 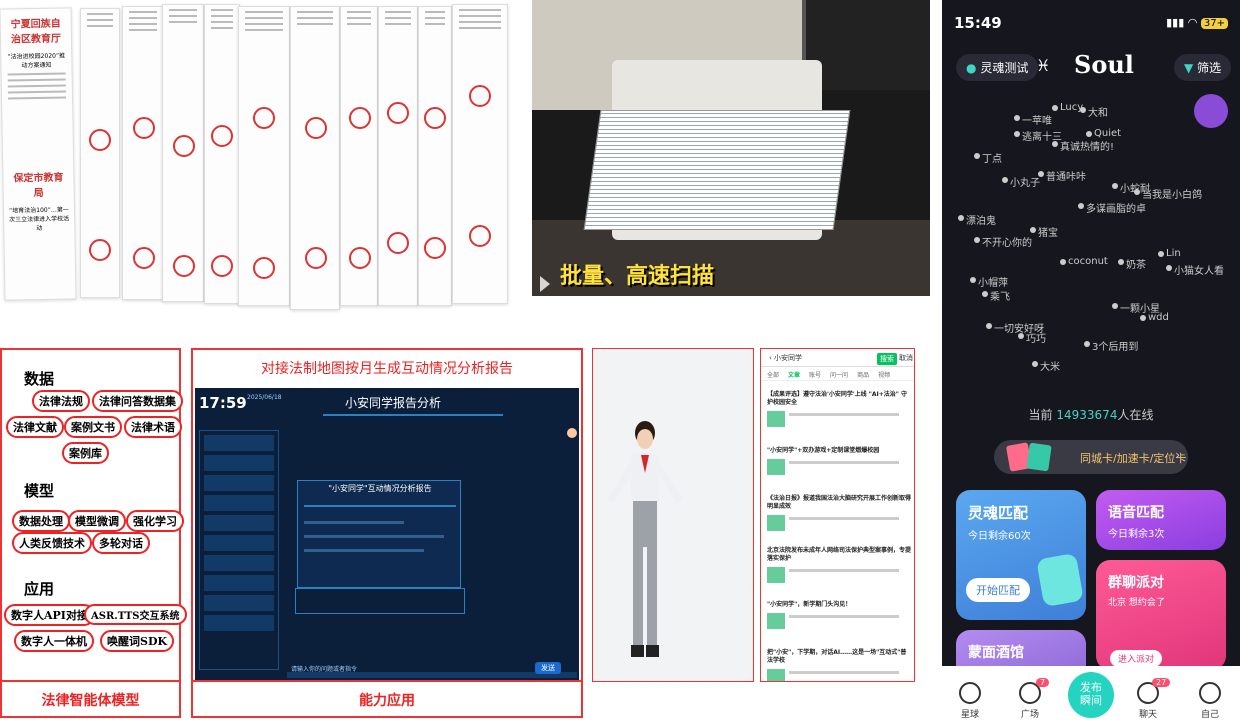 I want to click on tab-account: 账号, so click(x=815, y=375).